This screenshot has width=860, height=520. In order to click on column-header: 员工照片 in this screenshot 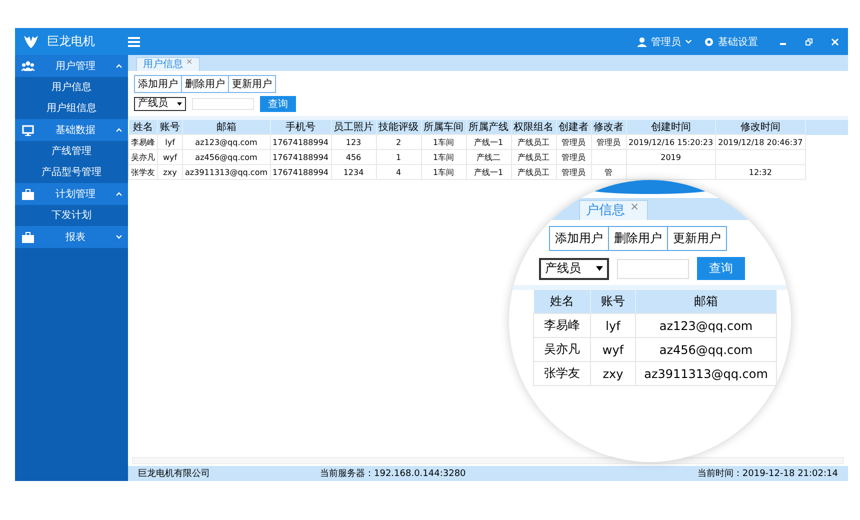, I will do `click(353, 127)`.